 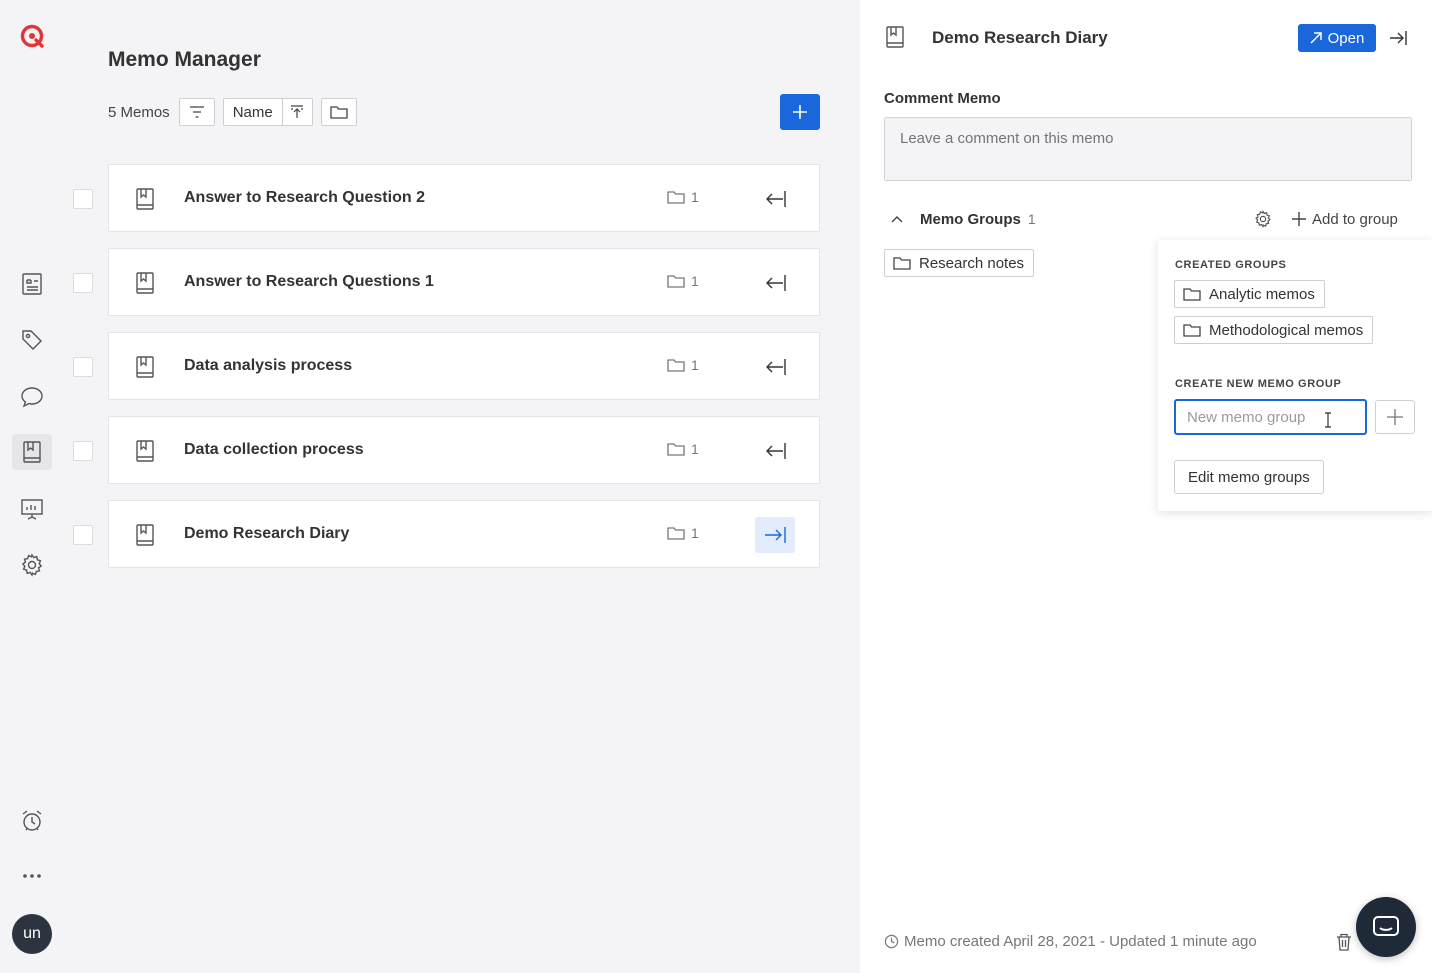 I want to click on trash-icon, so click(x=1344, y=942).